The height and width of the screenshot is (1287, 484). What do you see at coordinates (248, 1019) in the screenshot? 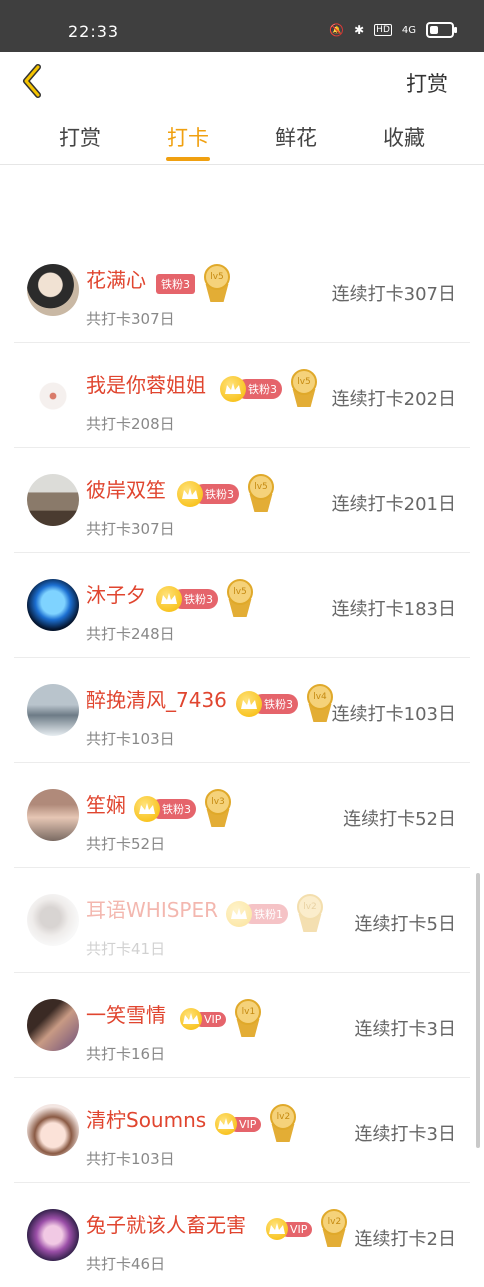
I see `level-medal-icon: lv1` at bounding box center [248, 1019].